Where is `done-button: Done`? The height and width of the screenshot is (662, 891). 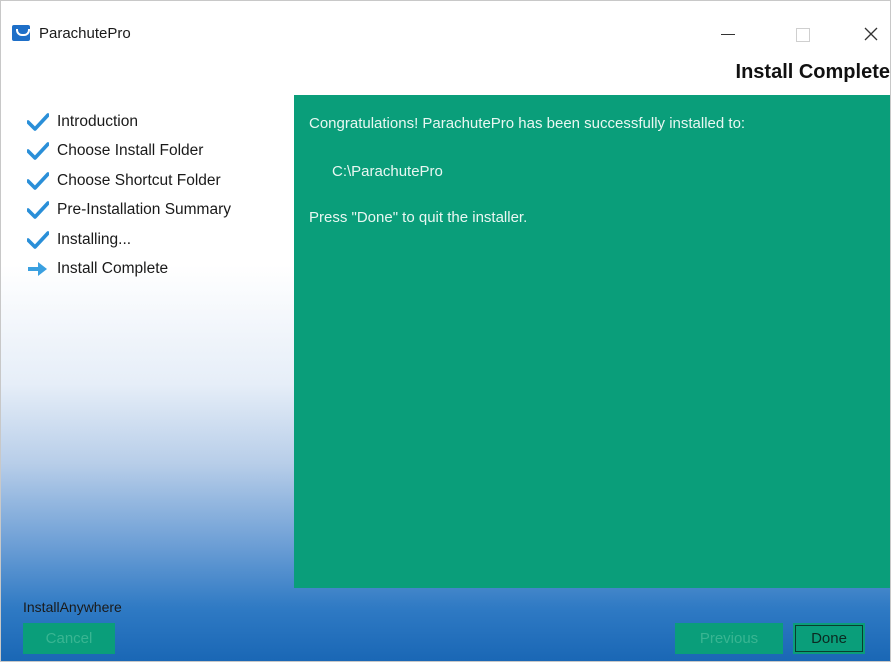
done-button: Done is located at coordinates (829, 638).